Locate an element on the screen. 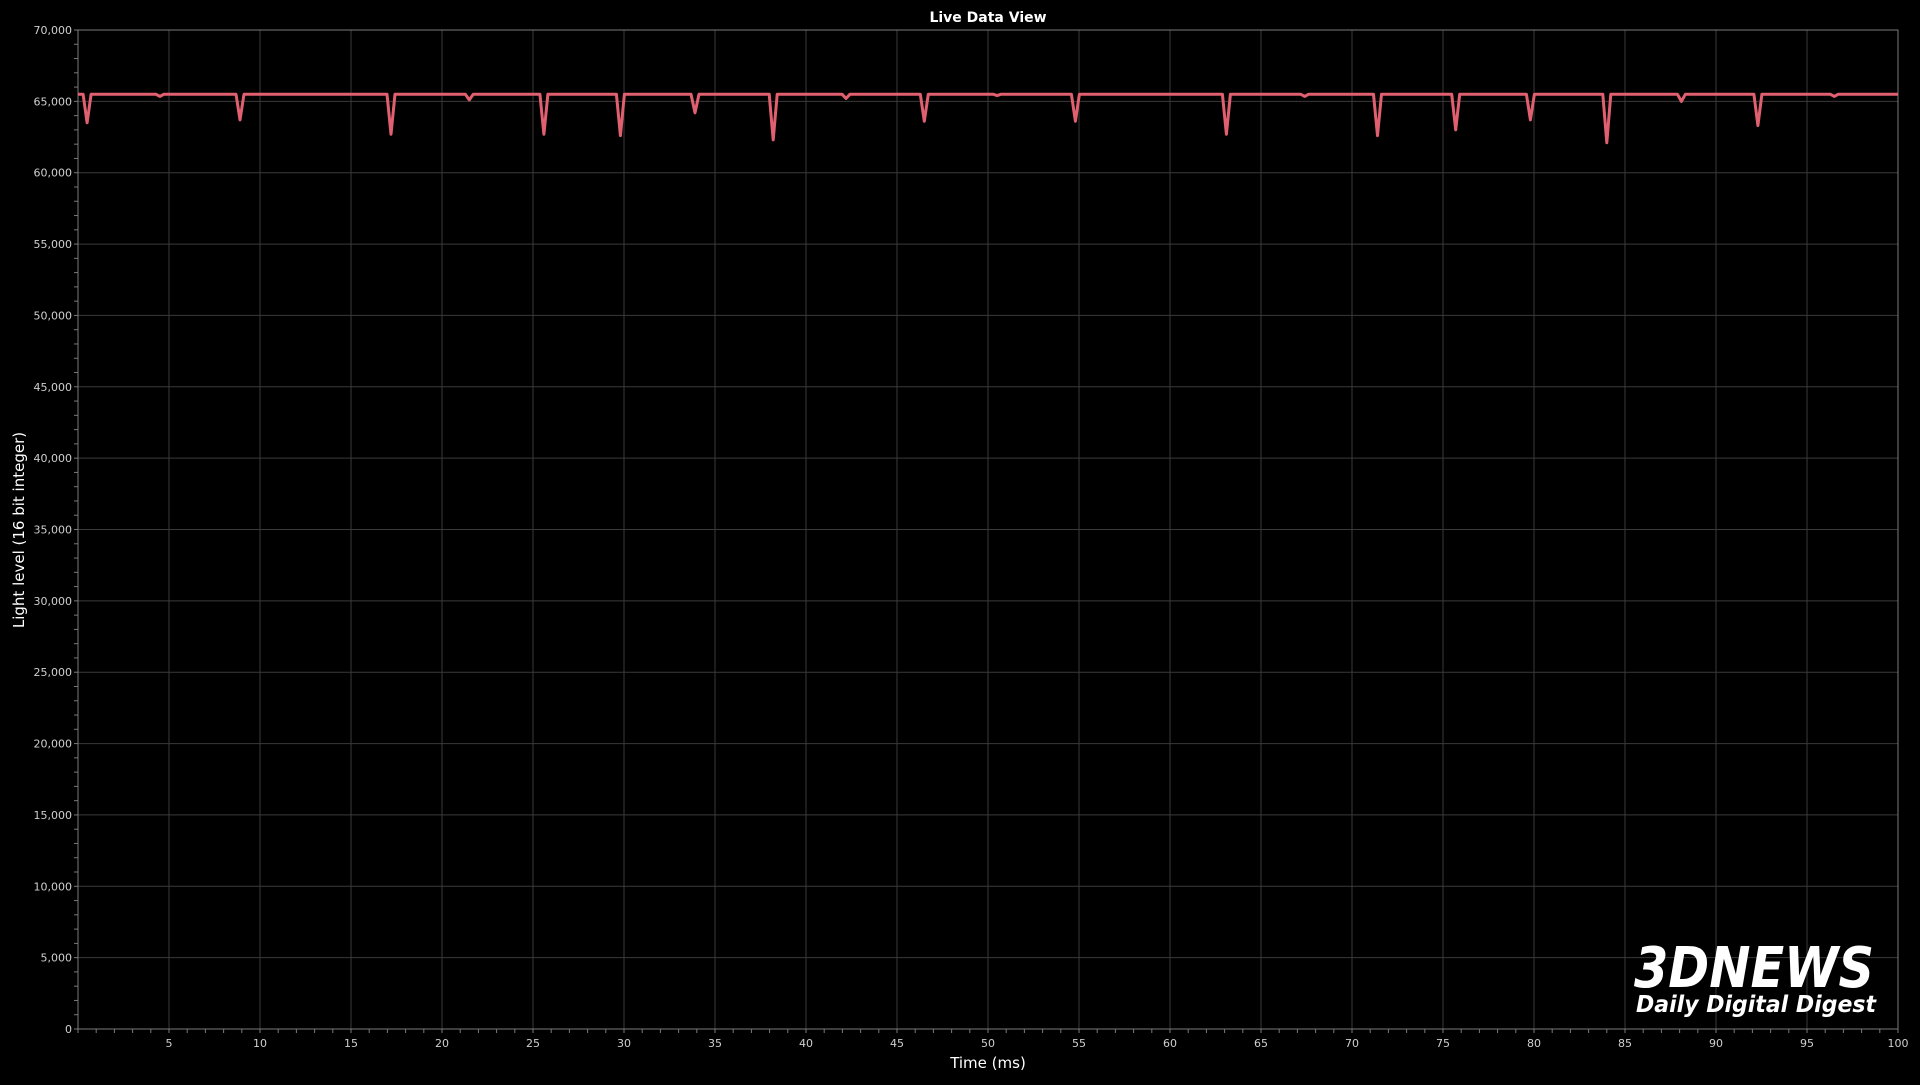 The height and width of the screenshot is (1085, 1920). x-tick-label: 85 is located at coordinates (1625, 1043).